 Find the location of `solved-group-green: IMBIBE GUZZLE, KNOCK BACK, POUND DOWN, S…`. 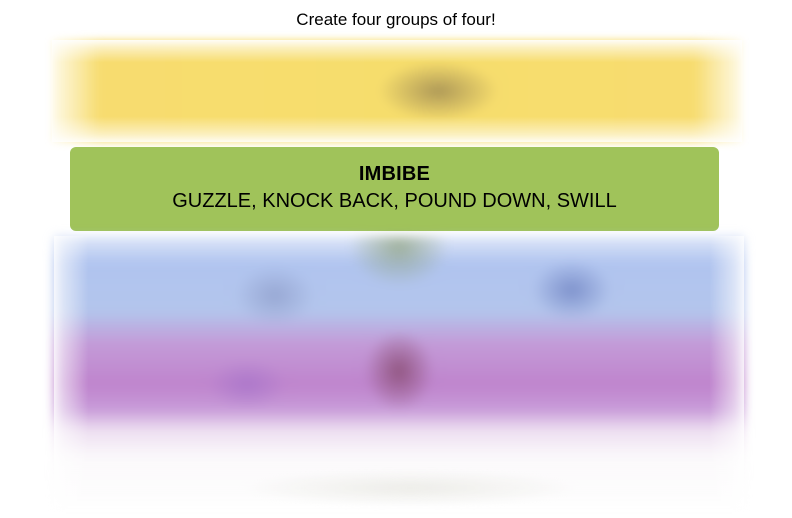

solved-group-green: IMBIBE GUZZLE, KNOCK BACK, POUND DOWN, S… is located at coordinates (394, 189).